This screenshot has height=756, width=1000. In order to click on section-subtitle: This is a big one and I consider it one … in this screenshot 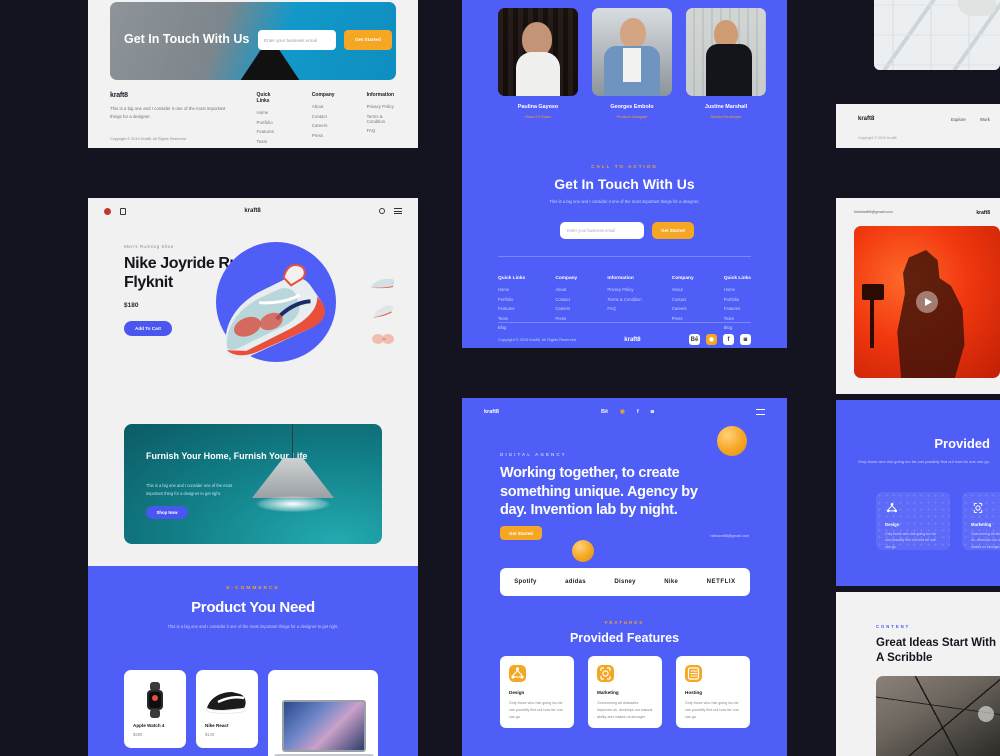, I will do `click(253, 626)`.